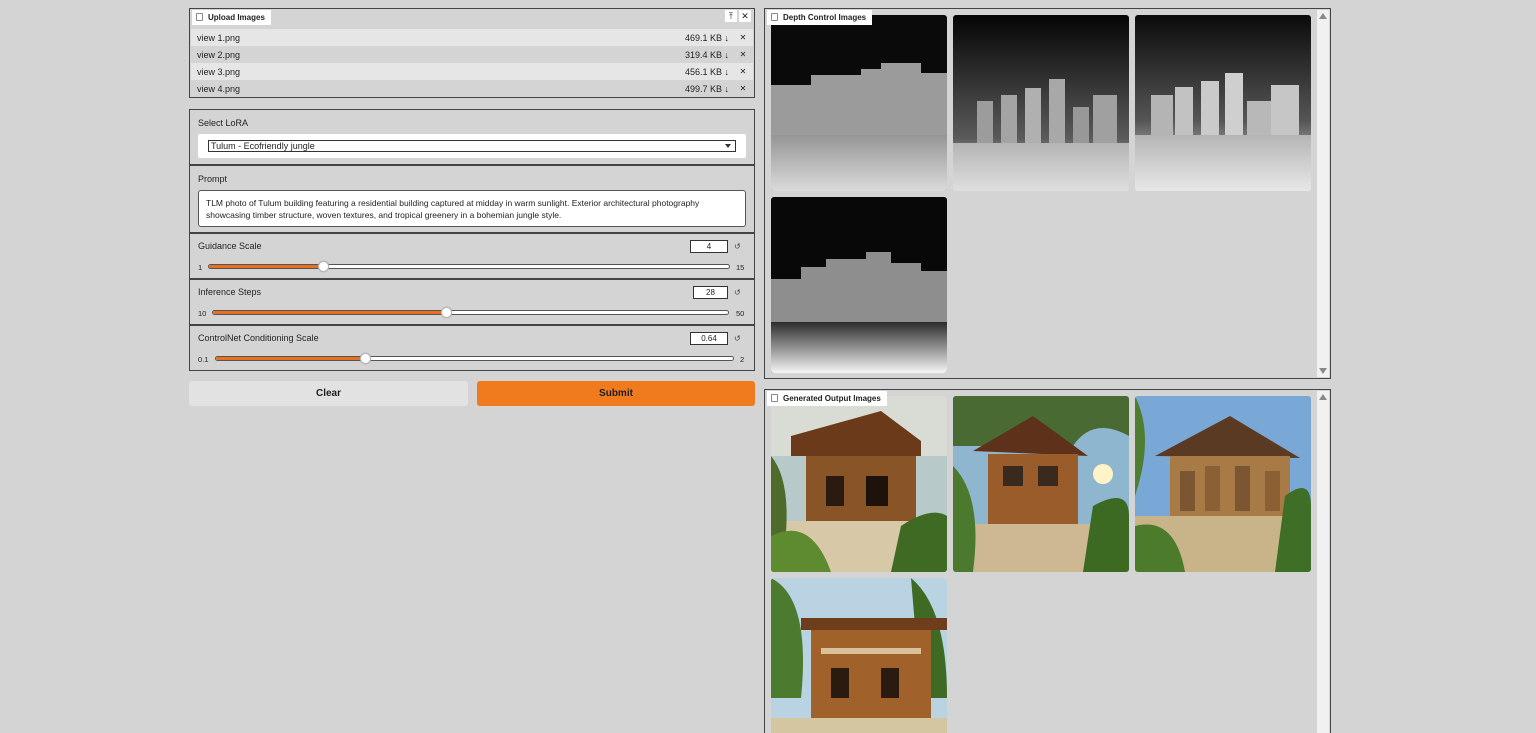  I want to click on file-size-download: 469.1 KB ↓, so click(694, 38).